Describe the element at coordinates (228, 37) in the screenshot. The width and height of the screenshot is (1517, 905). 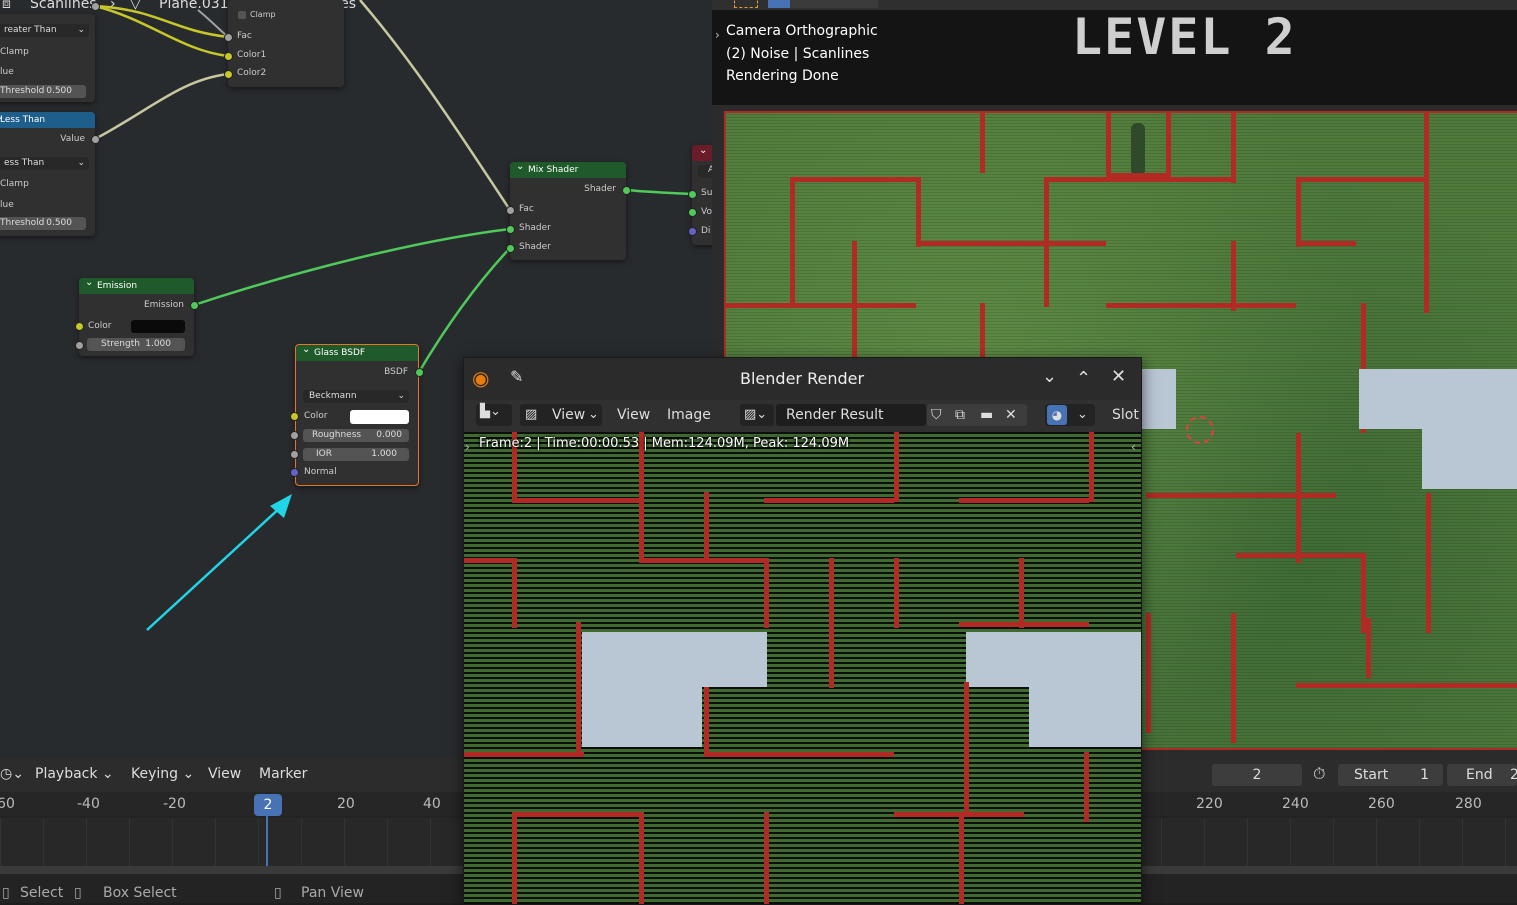
I see `mix-fac-socket` at that location.